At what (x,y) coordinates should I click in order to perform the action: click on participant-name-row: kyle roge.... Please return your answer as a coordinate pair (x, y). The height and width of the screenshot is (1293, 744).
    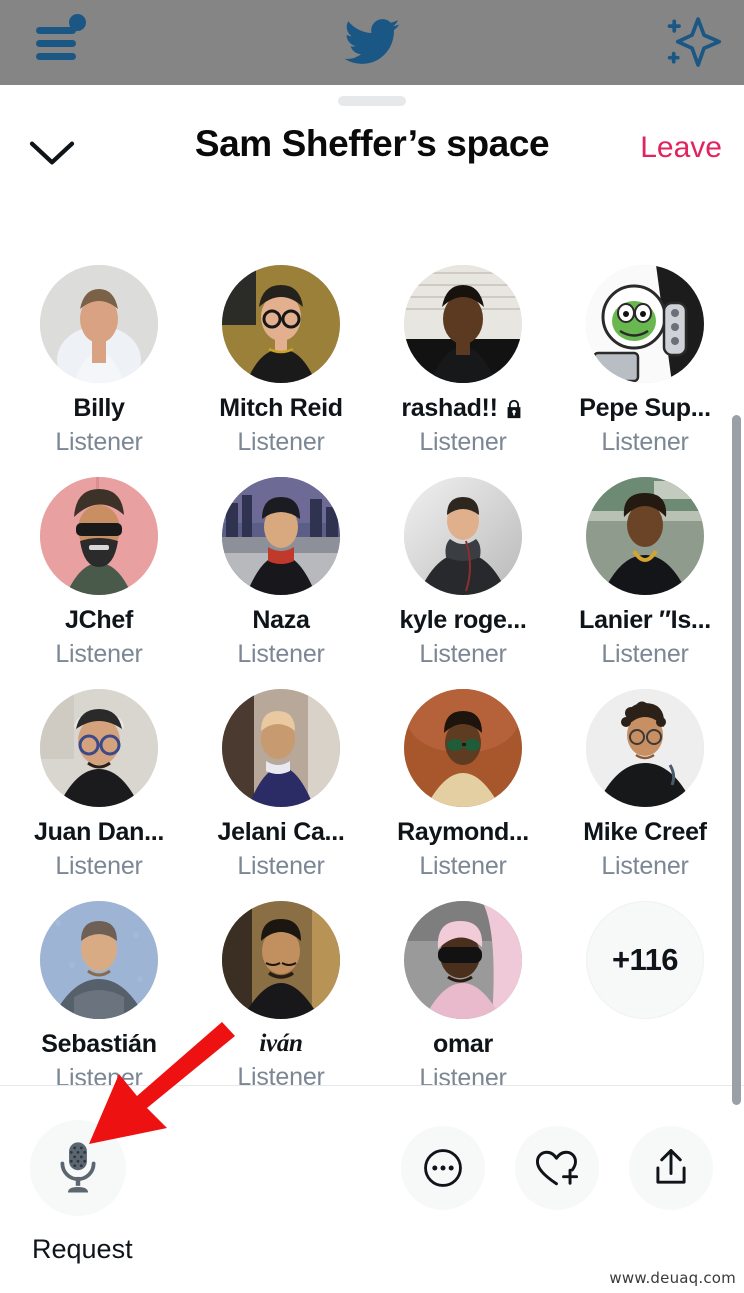
    Looking at the image, I should click on (462, 620).